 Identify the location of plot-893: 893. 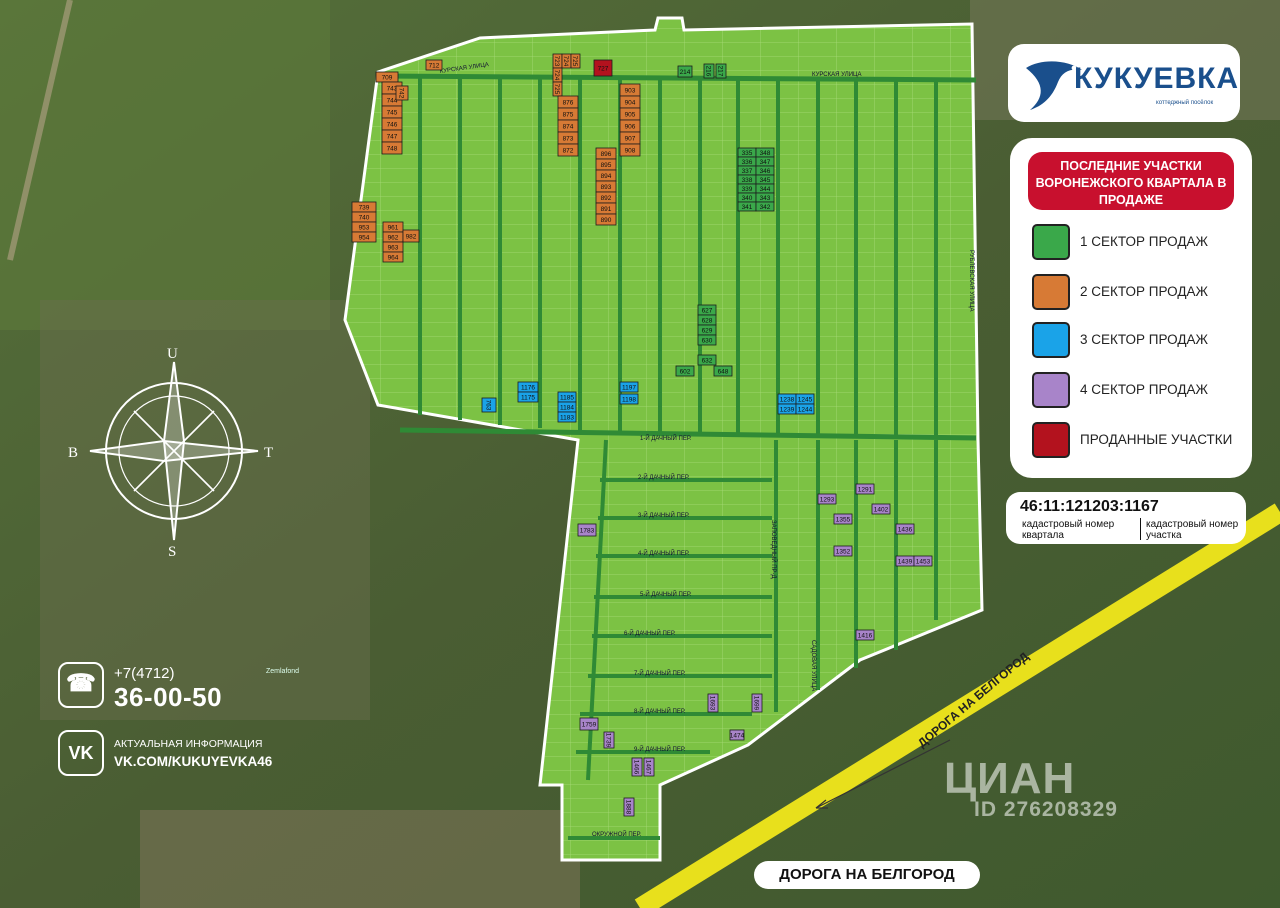
(606, 186).